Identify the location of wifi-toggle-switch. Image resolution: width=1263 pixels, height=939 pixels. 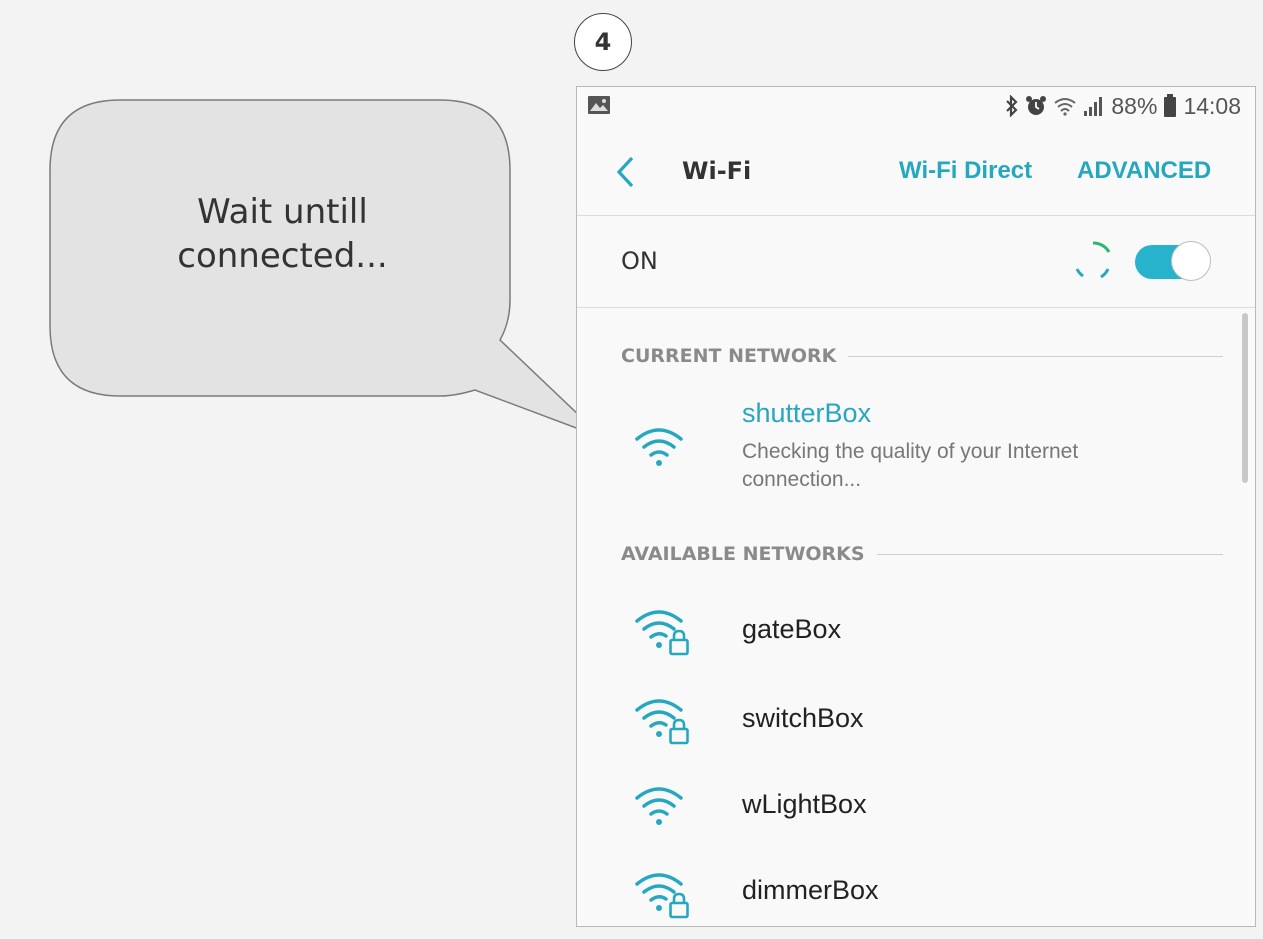
(1173, 262).